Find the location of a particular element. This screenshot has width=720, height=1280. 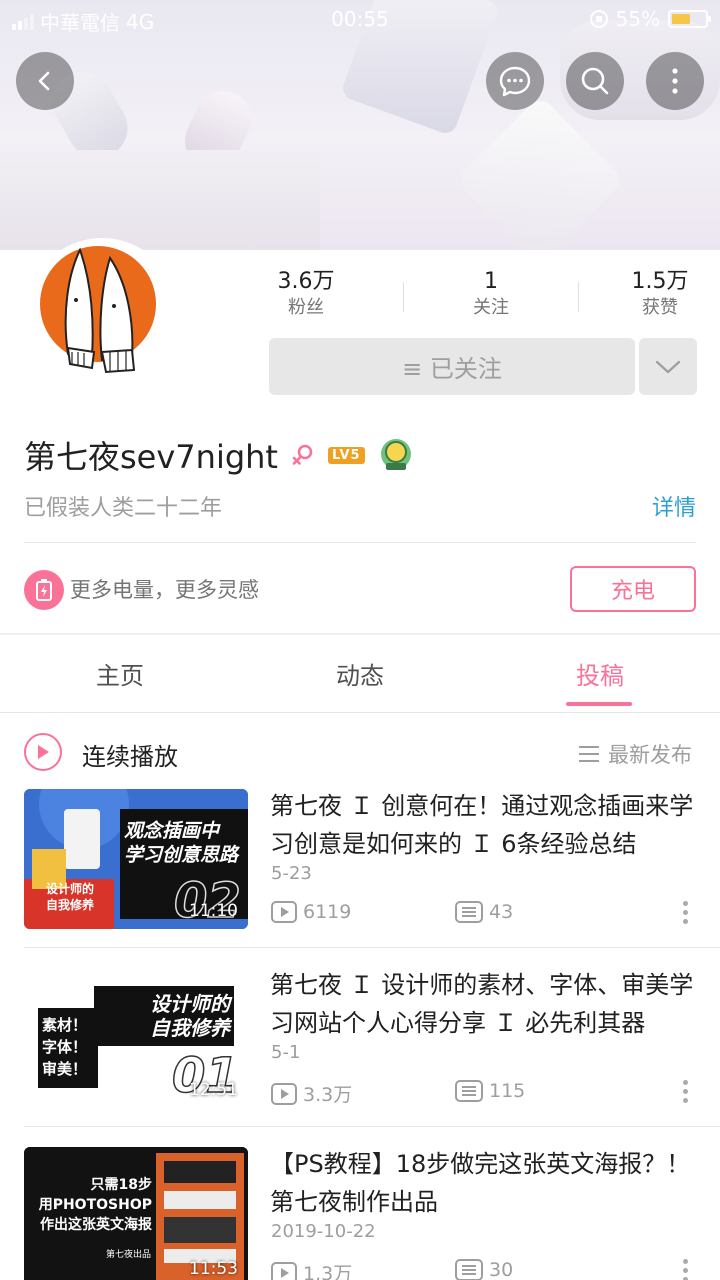

message-icon is located at coordinates (515, 81).